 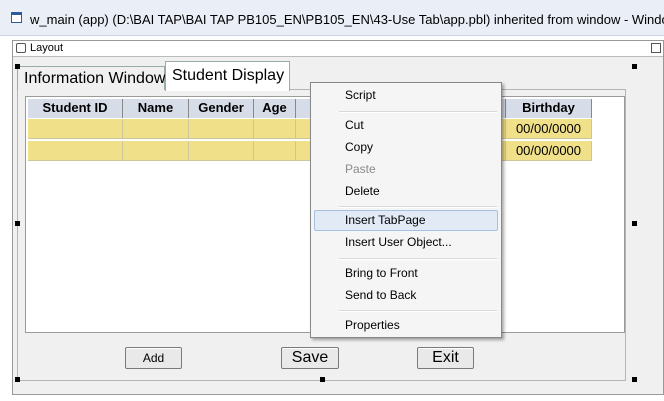 I want to click on exit-button: Exit, so click(x=445, y=358).